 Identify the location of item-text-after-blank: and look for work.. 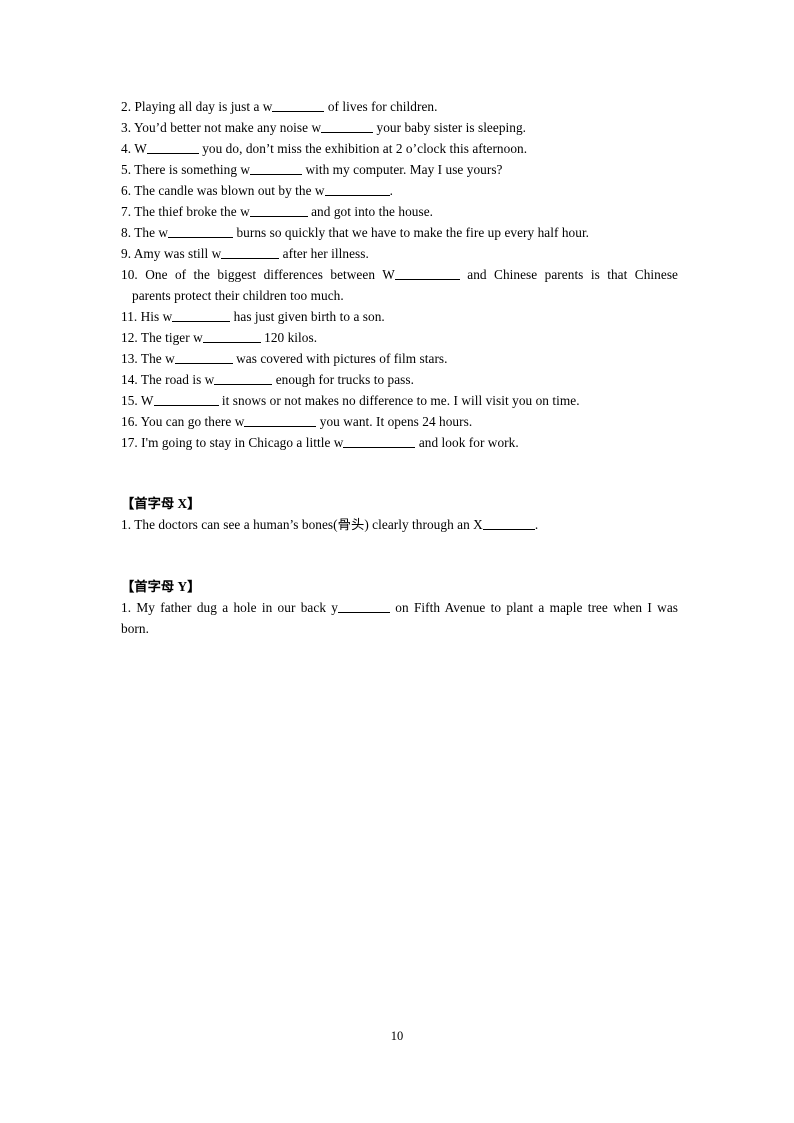
(467, 442).